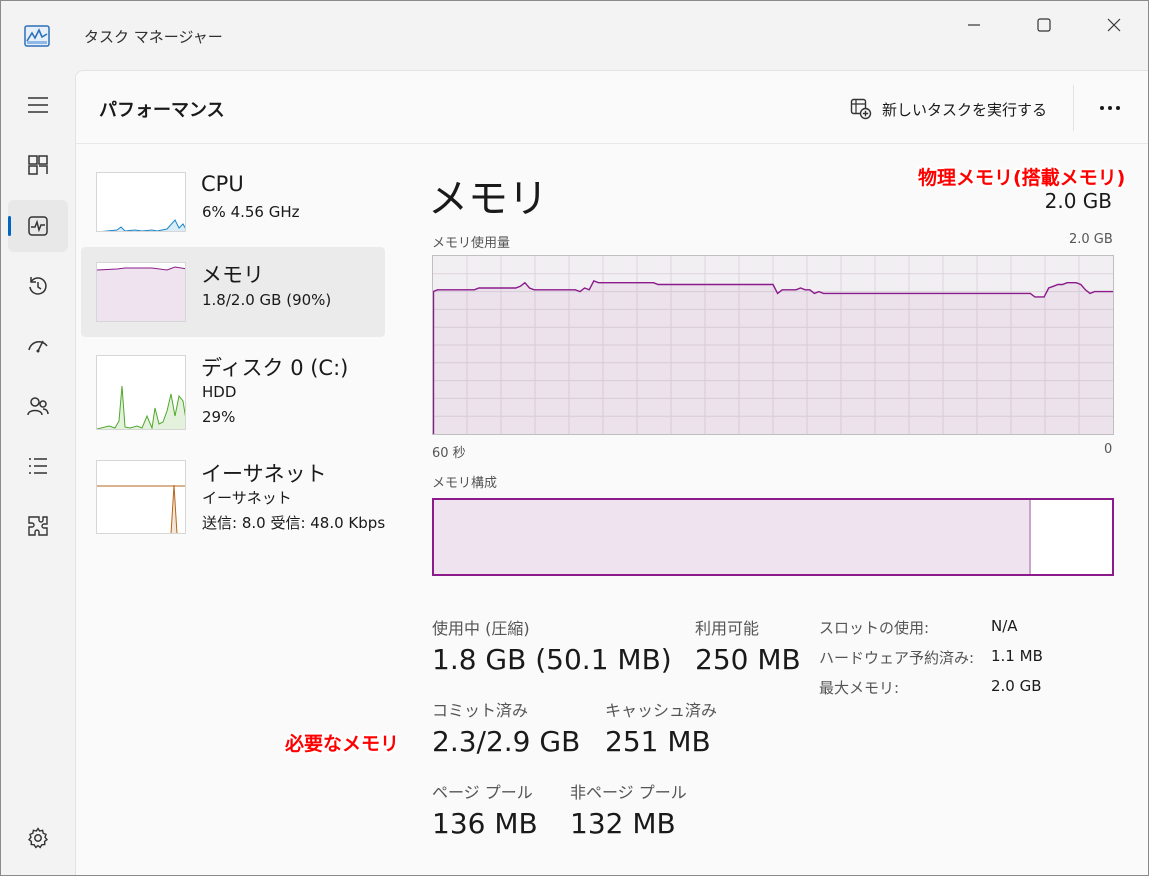 The image size is (1149, 876). Describe the element at coordinates (897, 658) in the screenshot. I see `spec-key: ハードウェア予約済み:` at that location.